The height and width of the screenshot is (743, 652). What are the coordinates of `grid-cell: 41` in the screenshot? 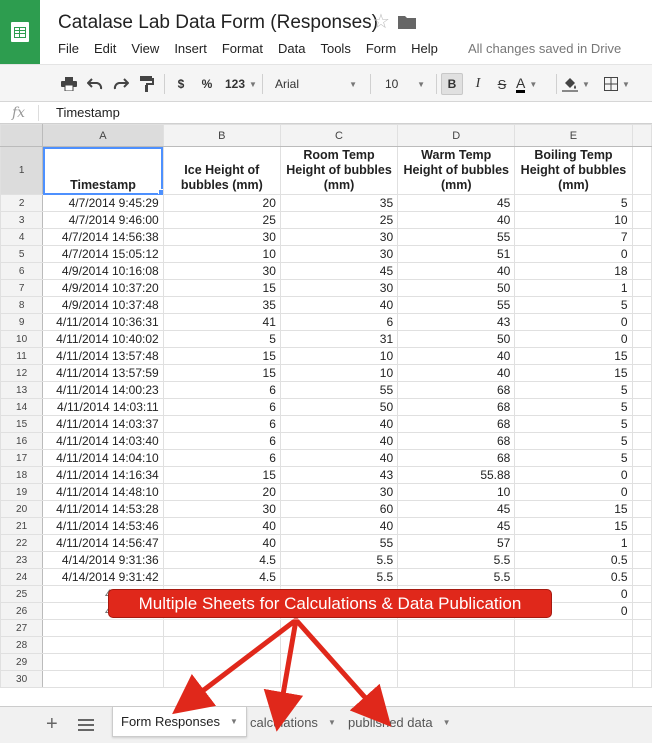 It's located at (221, 322).